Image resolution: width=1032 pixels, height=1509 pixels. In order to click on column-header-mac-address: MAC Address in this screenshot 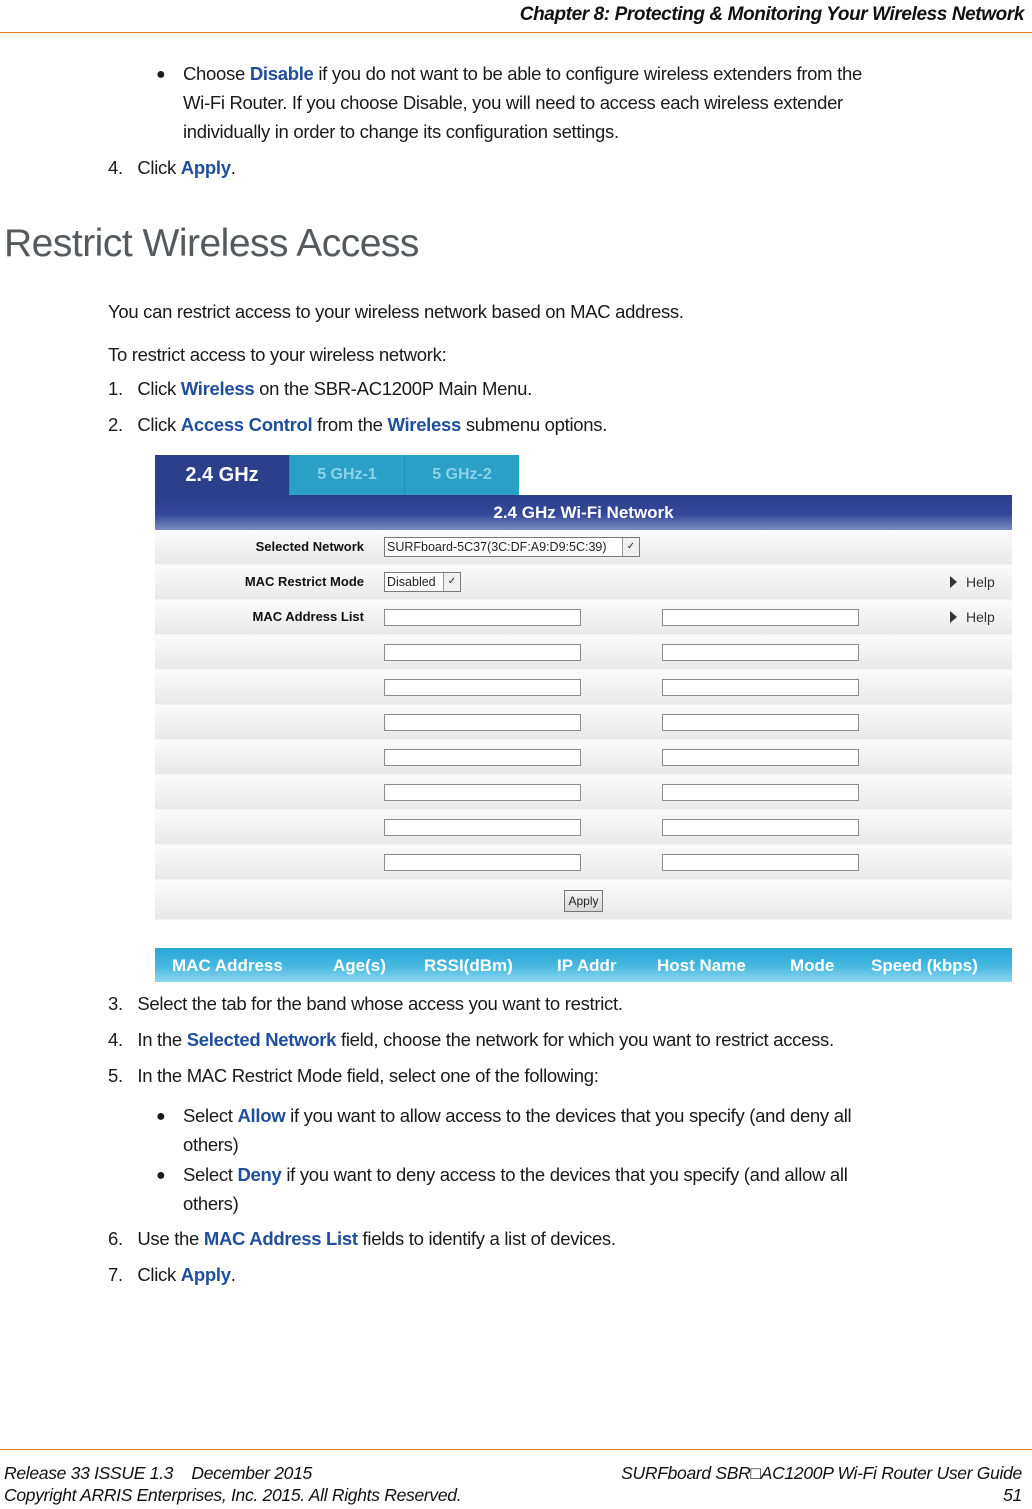, I will do `click(227, 965)`.